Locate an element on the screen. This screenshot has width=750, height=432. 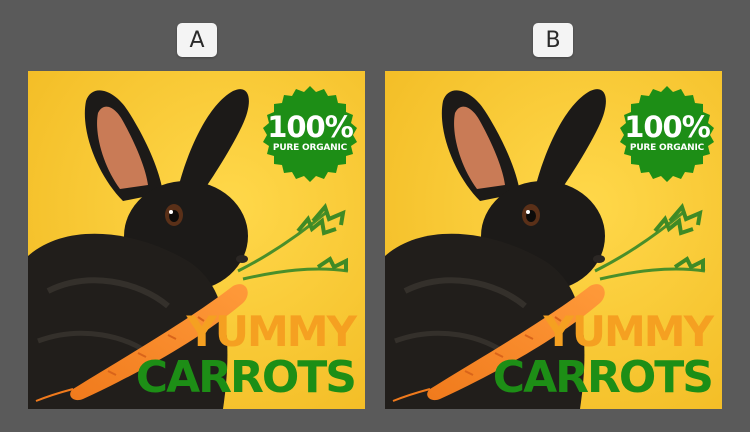
variant-b-label: B is located at coordinates (553, 40).